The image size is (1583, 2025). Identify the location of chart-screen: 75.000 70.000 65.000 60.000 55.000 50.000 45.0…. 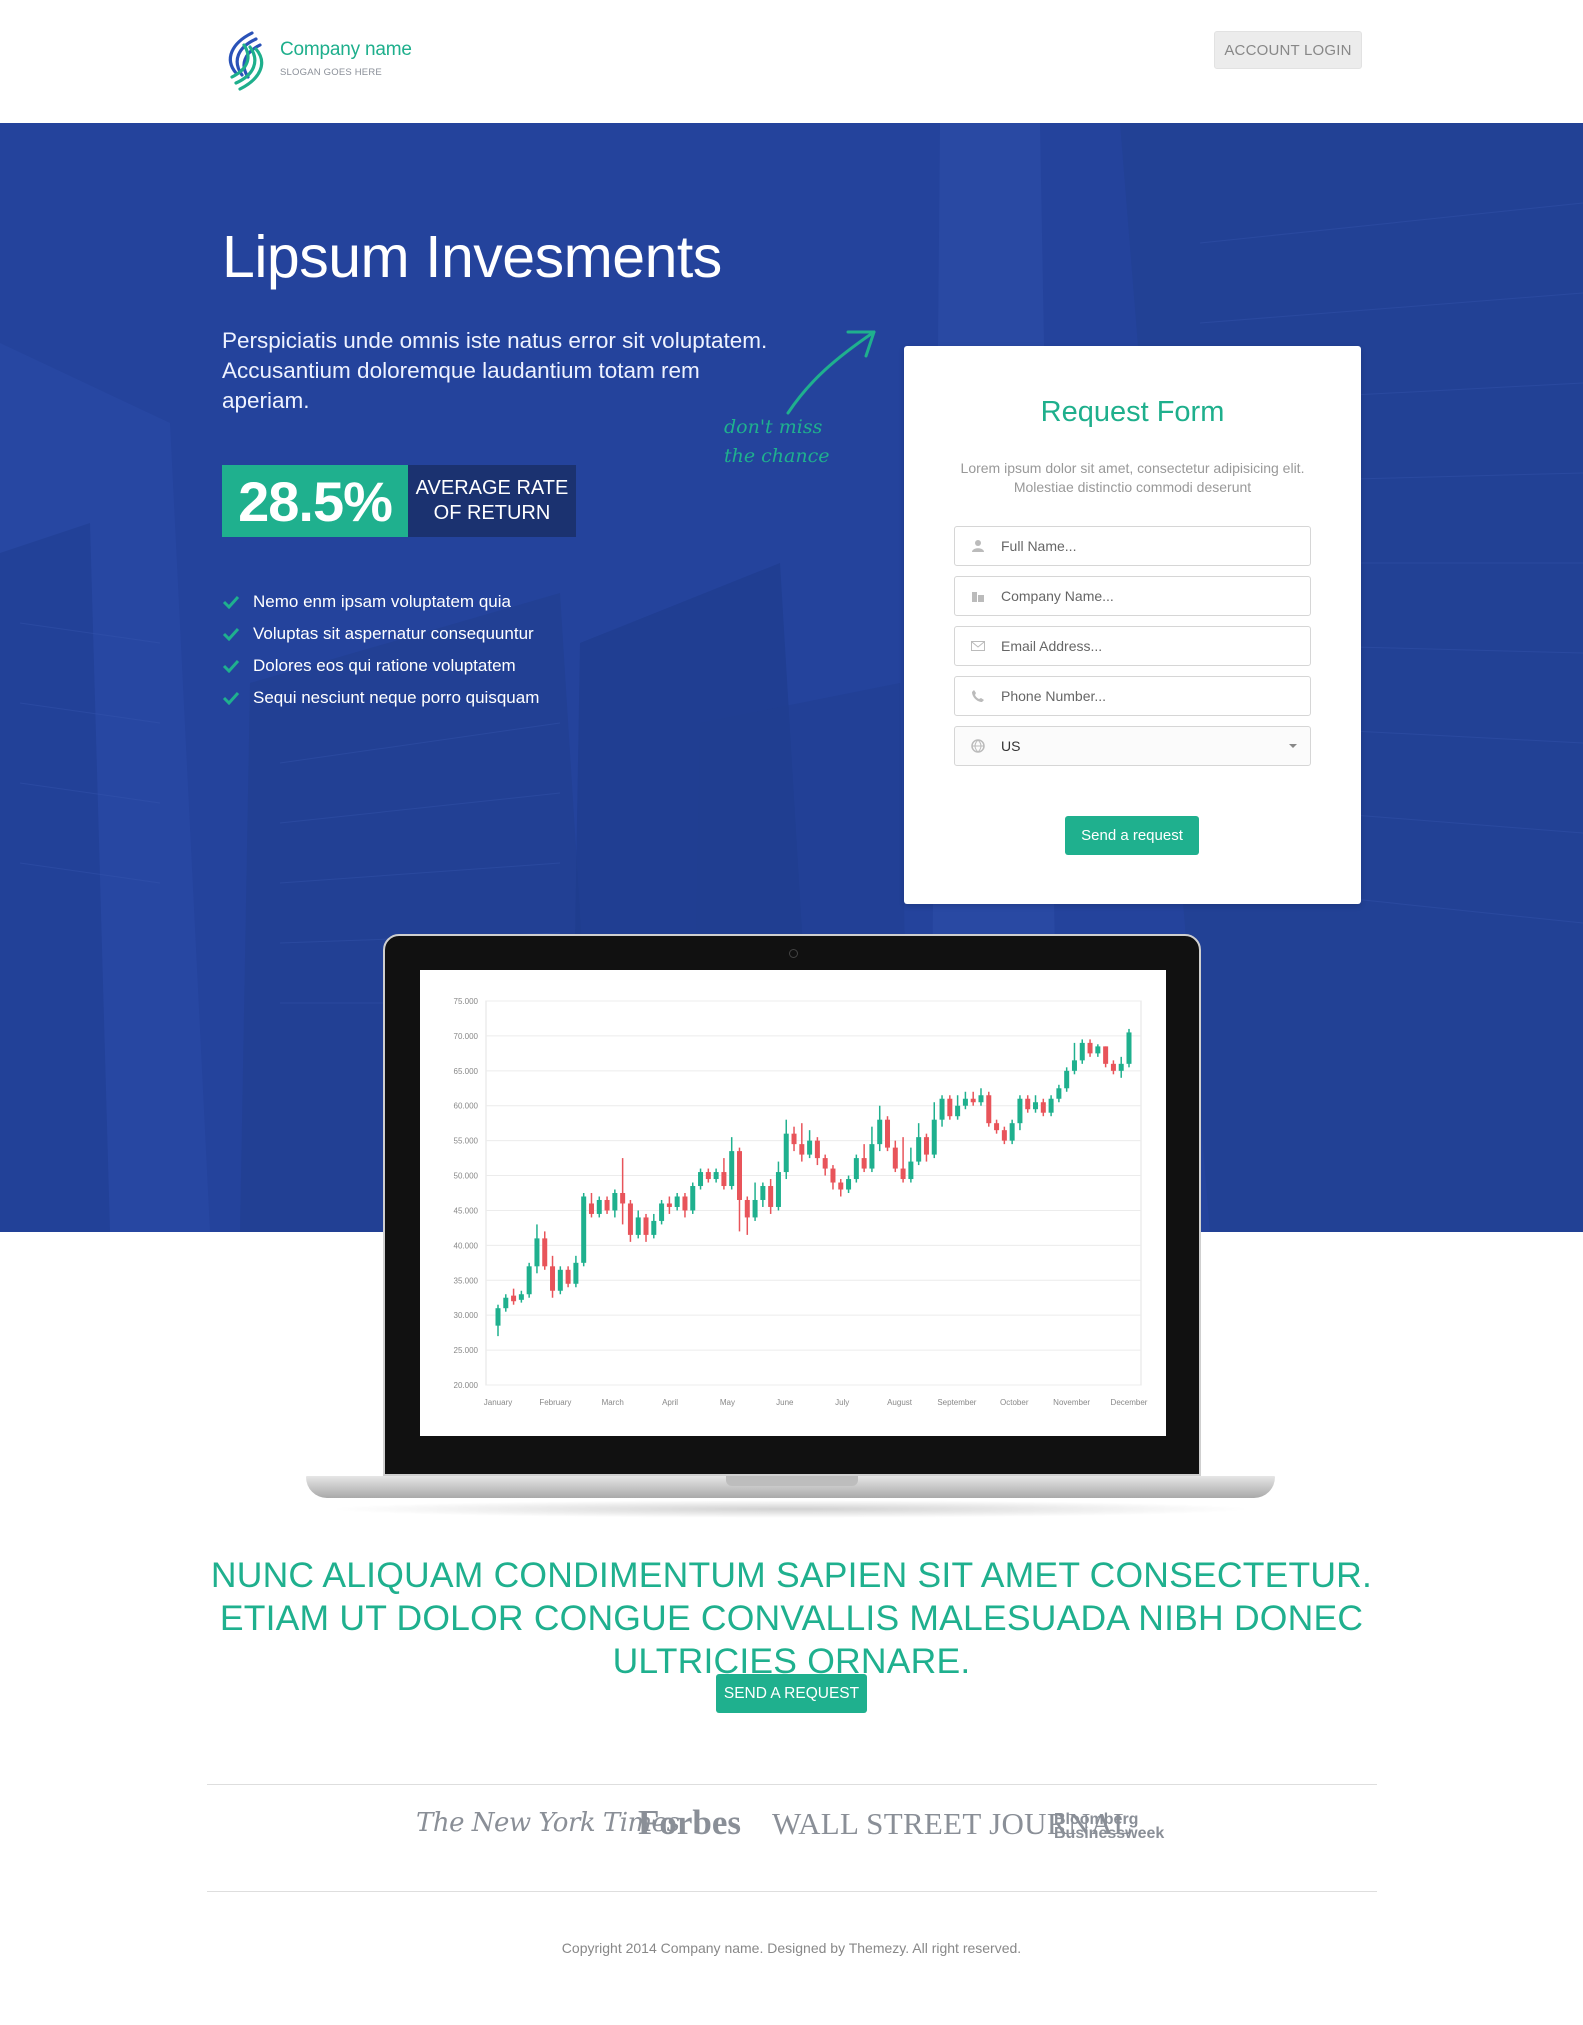
(793, 1203).